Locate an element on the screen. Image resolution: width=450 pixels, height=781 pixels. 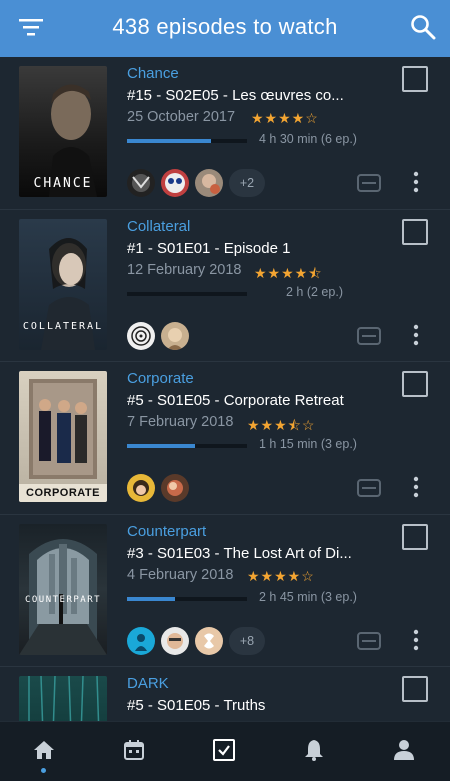
tab-to-watch is located at coordinates (225, 752).